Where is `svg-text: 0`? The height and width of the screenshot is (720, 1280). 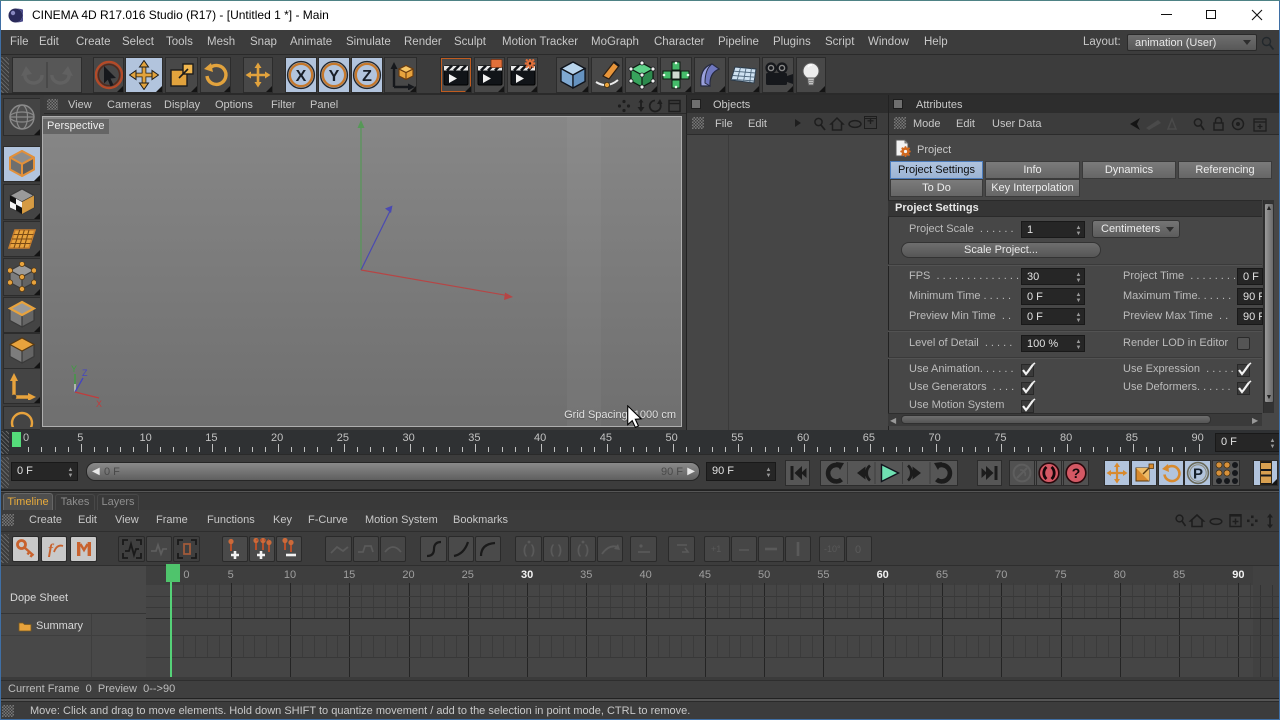
svg-text: 0 is located at coordinates (858, 550).